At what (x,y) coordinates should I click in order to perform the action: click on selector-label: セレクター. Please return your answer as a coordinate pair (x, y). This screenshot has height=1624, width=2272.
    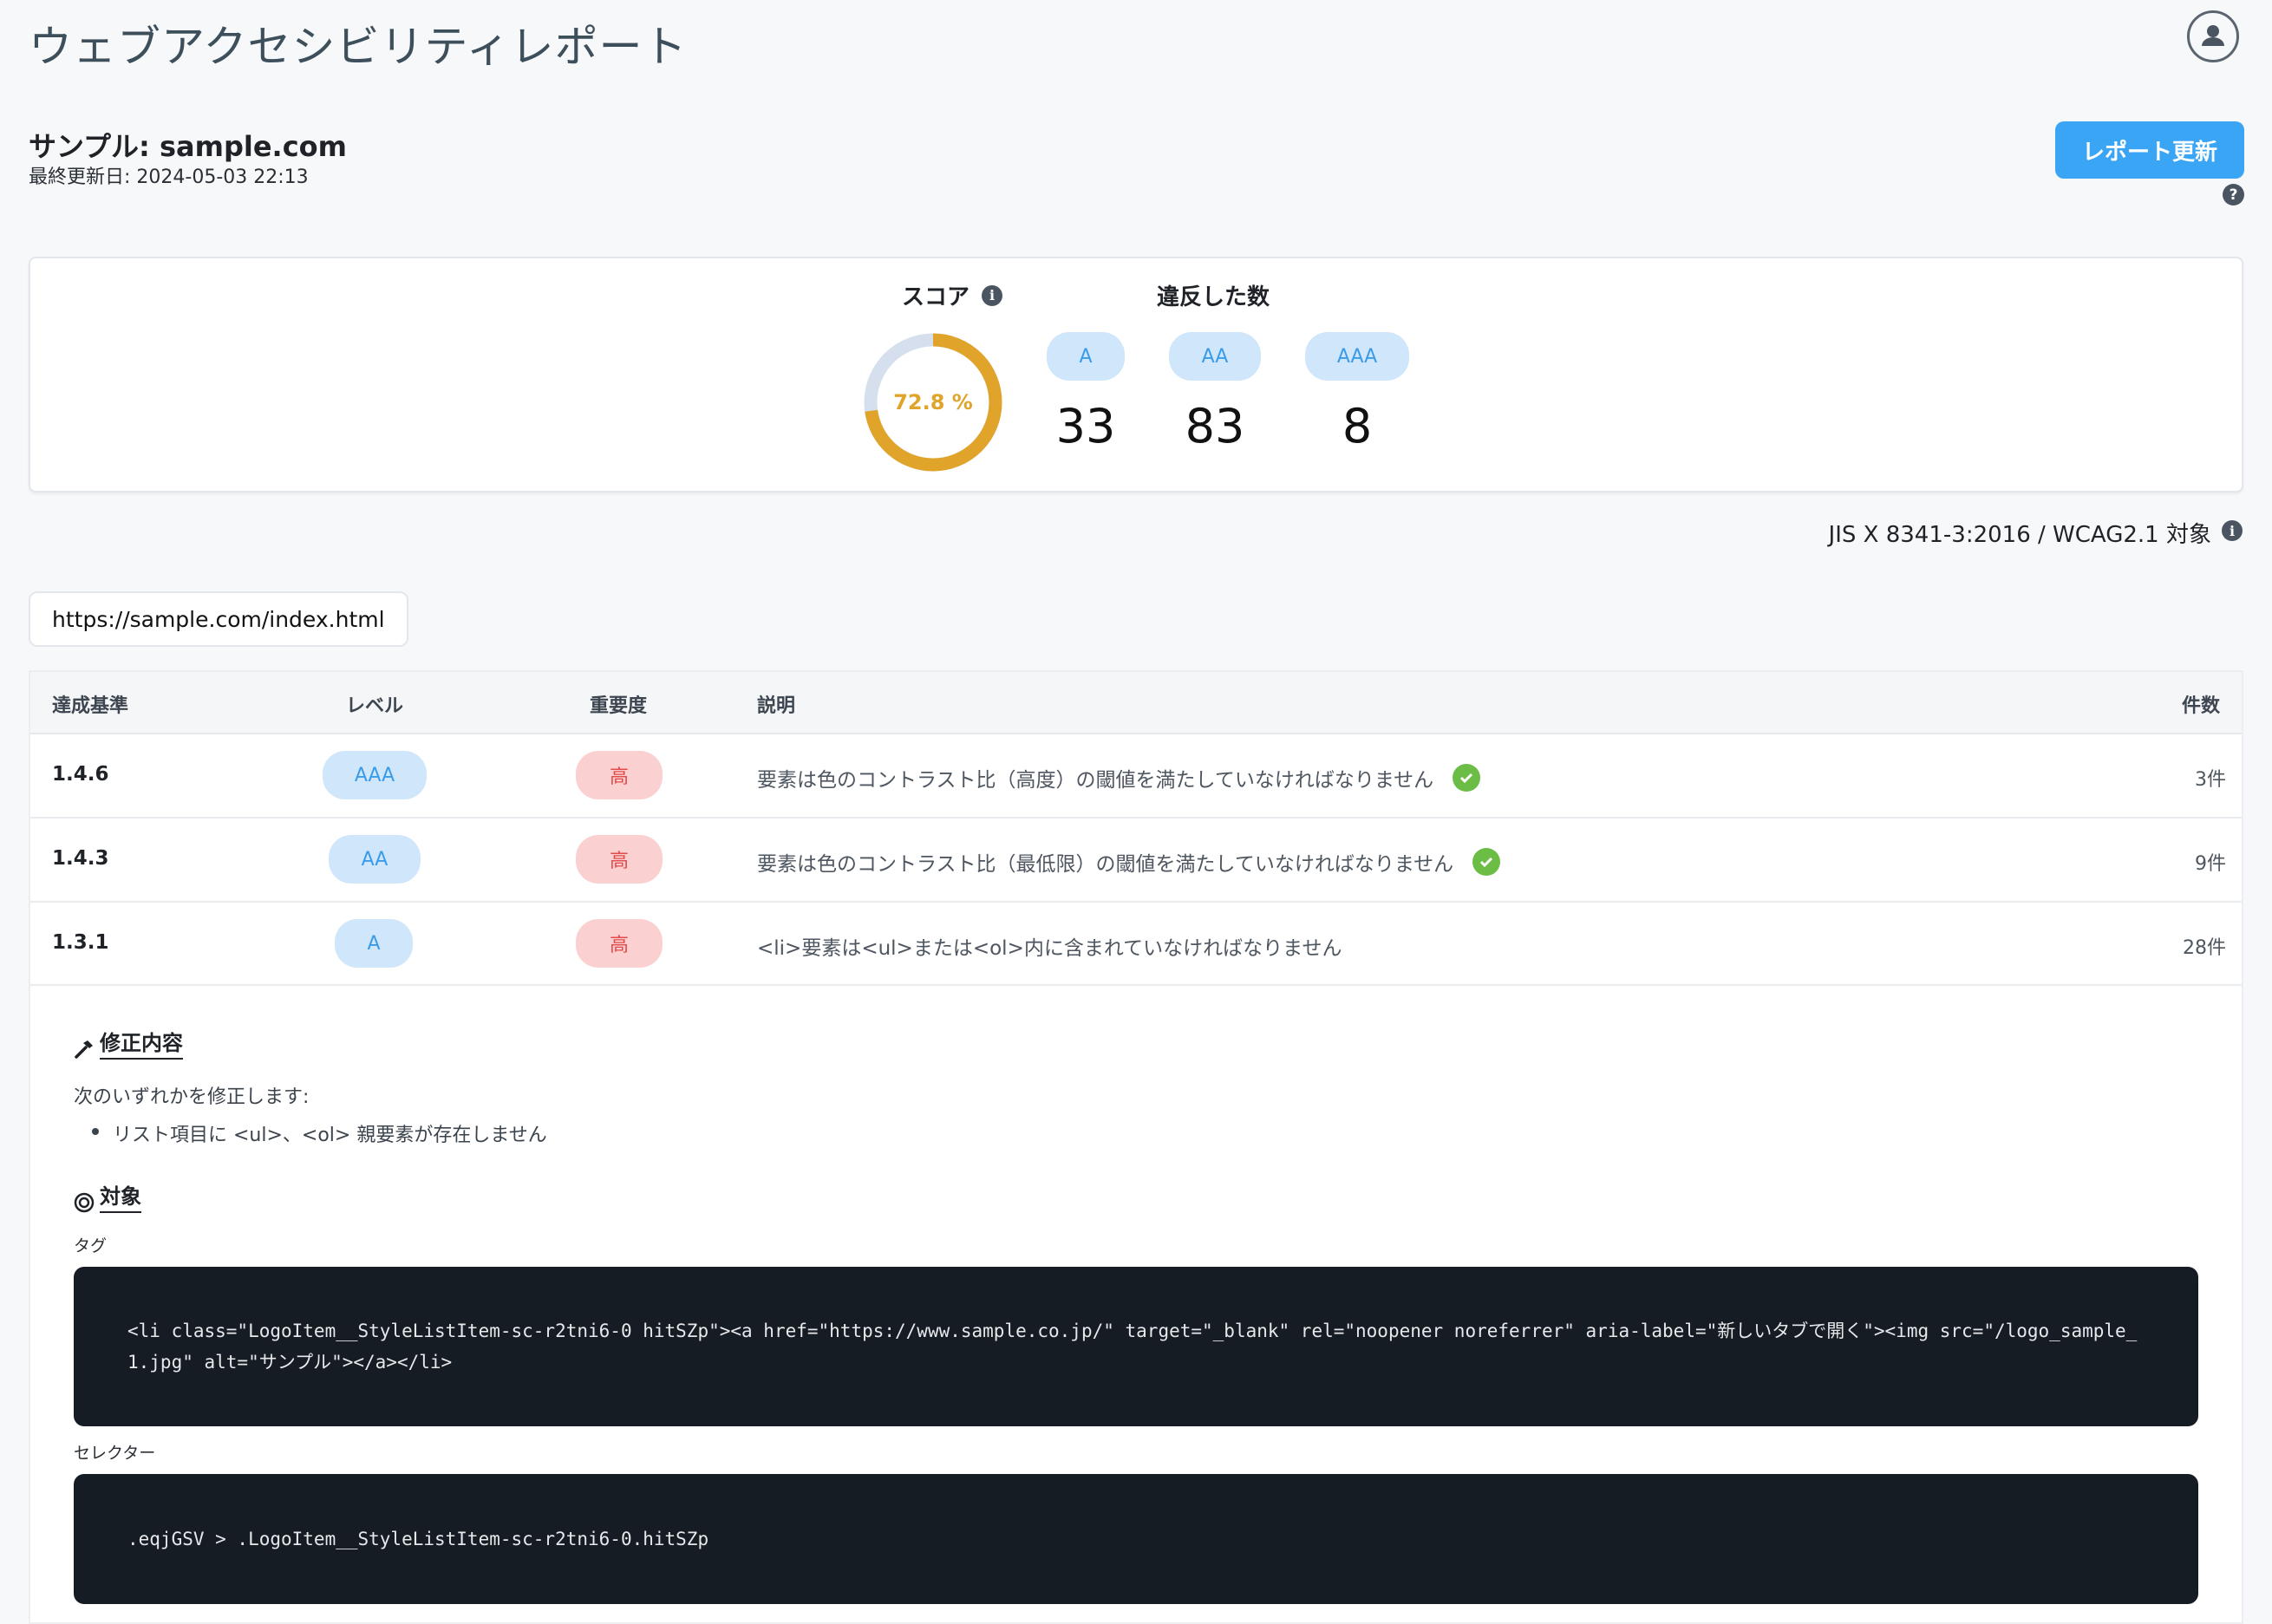
    Looking at the image, I should click on (115, 1453).